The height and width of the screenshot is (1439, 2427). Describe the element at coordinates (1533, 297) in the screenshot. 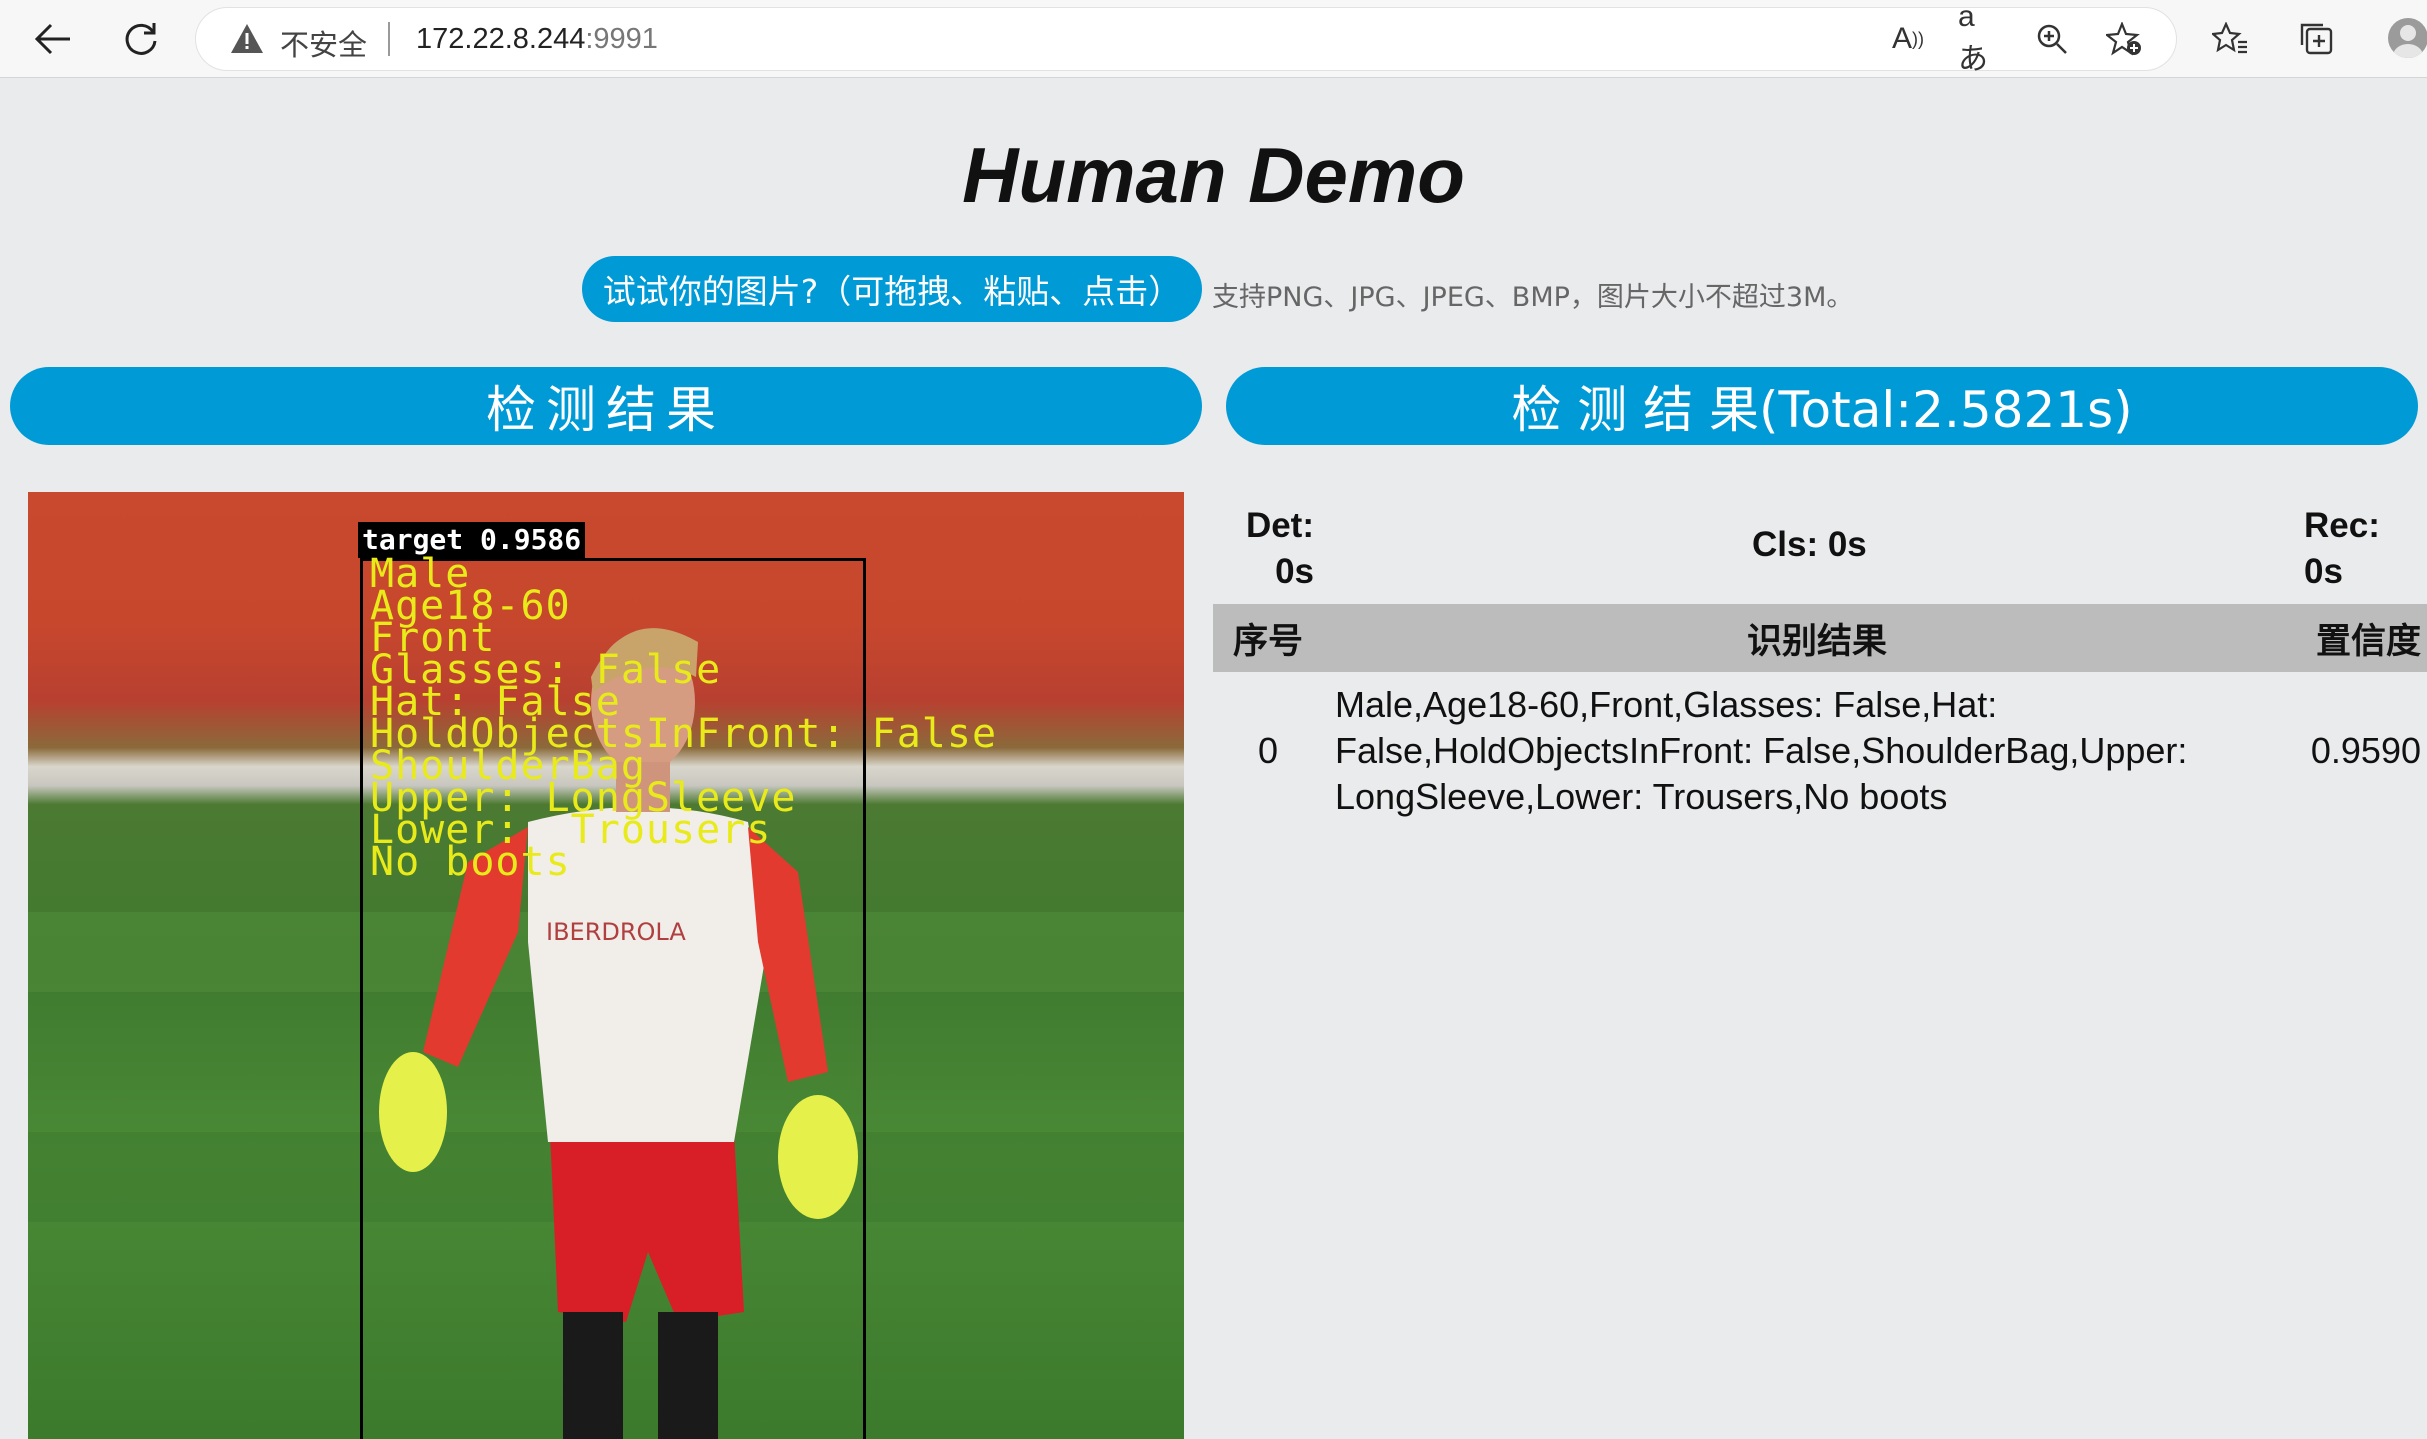

I see `upload-hint: 支持PNG、JPG、JPEG、BMP，图片大小不超过3M。` at that location.